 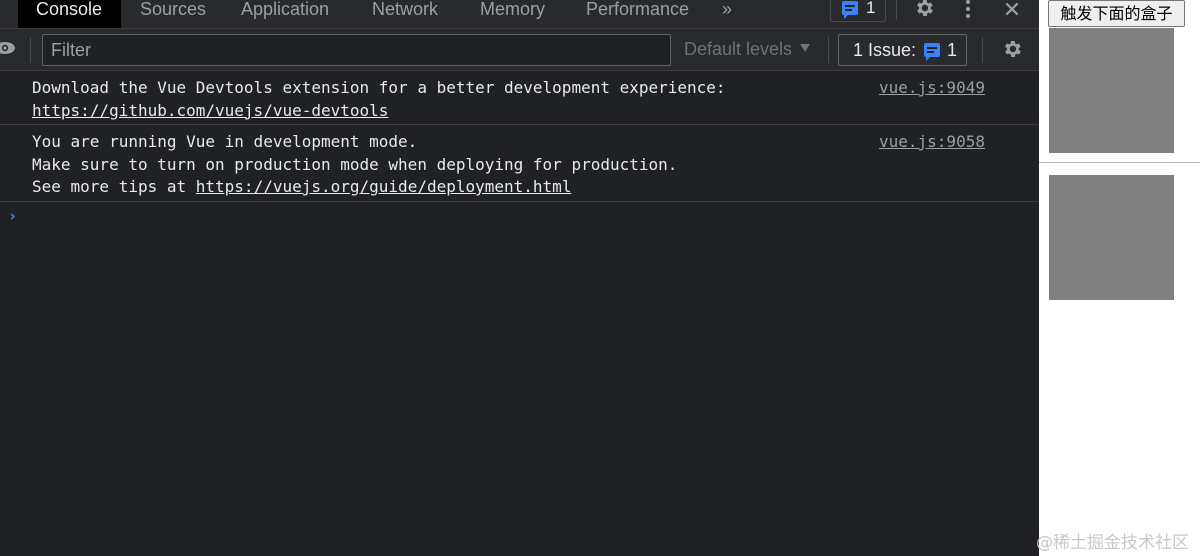 I want to click on more-tabs-icon: », so click(x=727, y=14).